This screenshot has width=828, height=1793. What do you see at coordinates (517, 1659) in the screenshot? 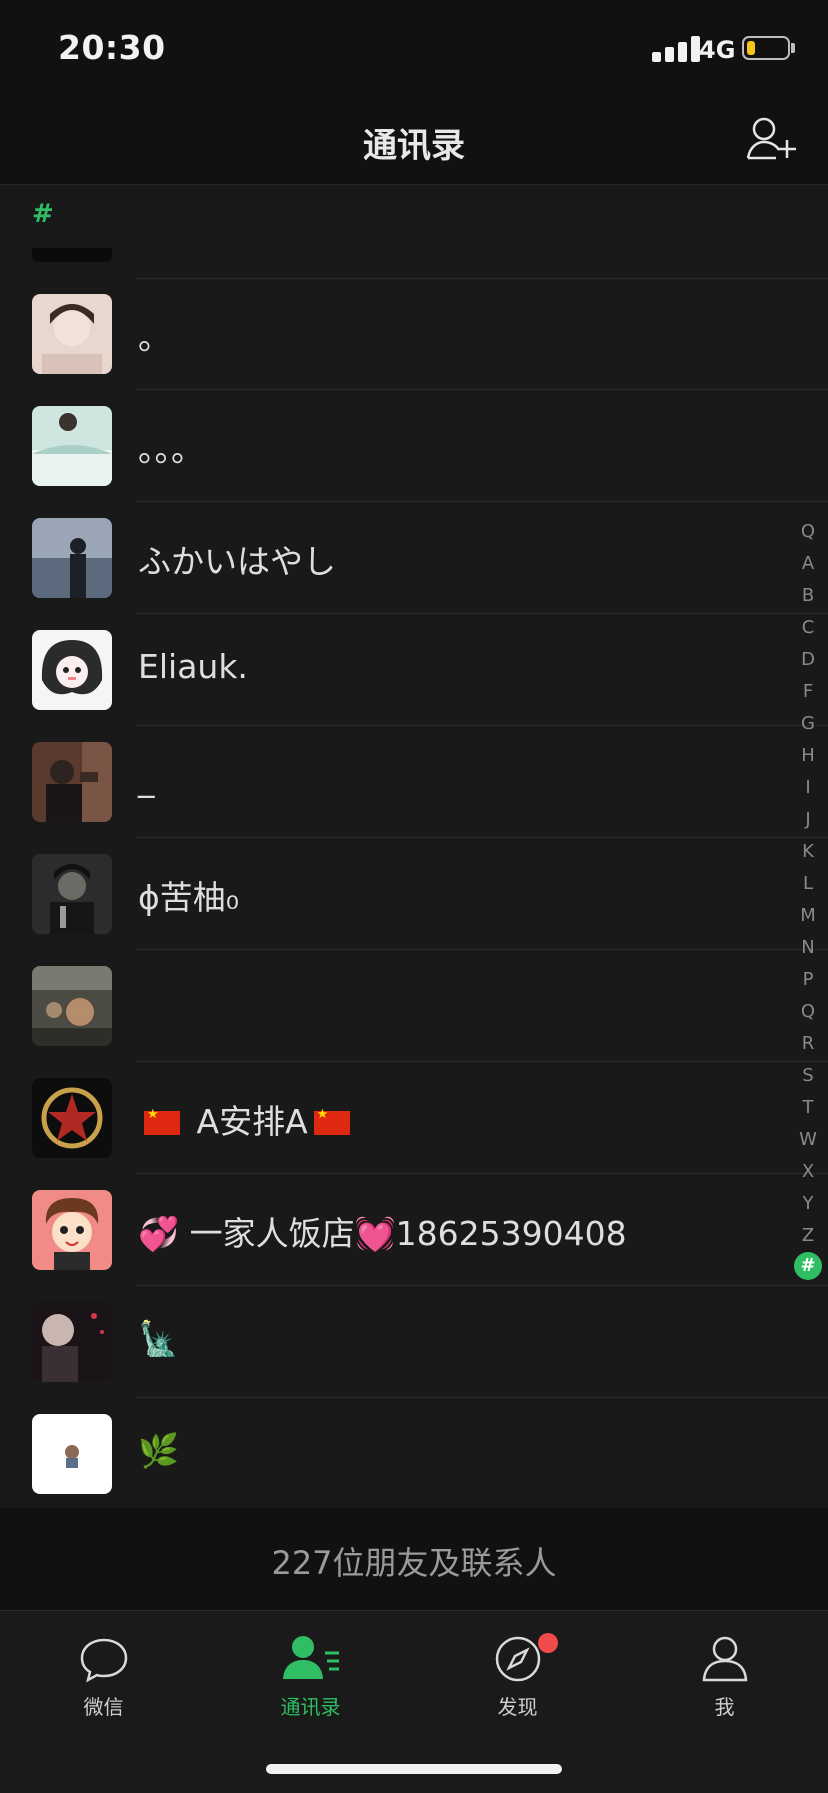
I see `compass-icon` at bounding box center [517, 1659].